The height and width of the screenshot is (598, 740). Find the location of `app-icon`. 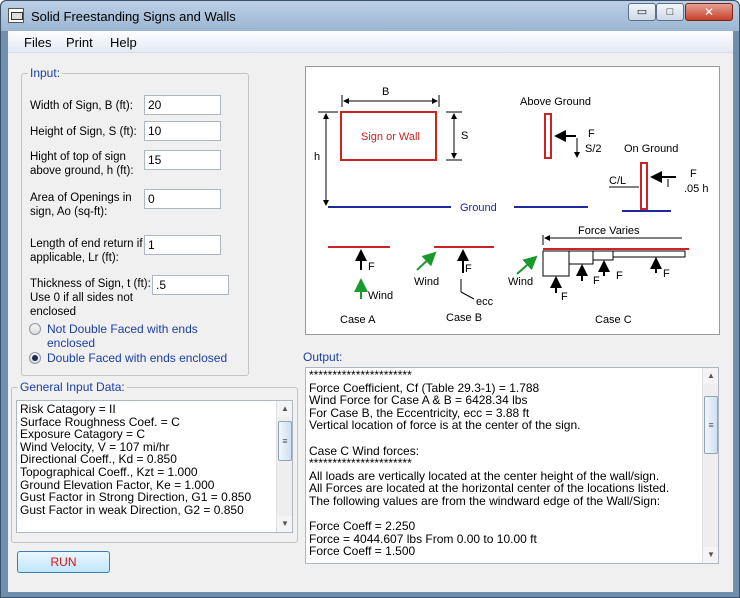

app-icon is located at coordinates (16, 15).